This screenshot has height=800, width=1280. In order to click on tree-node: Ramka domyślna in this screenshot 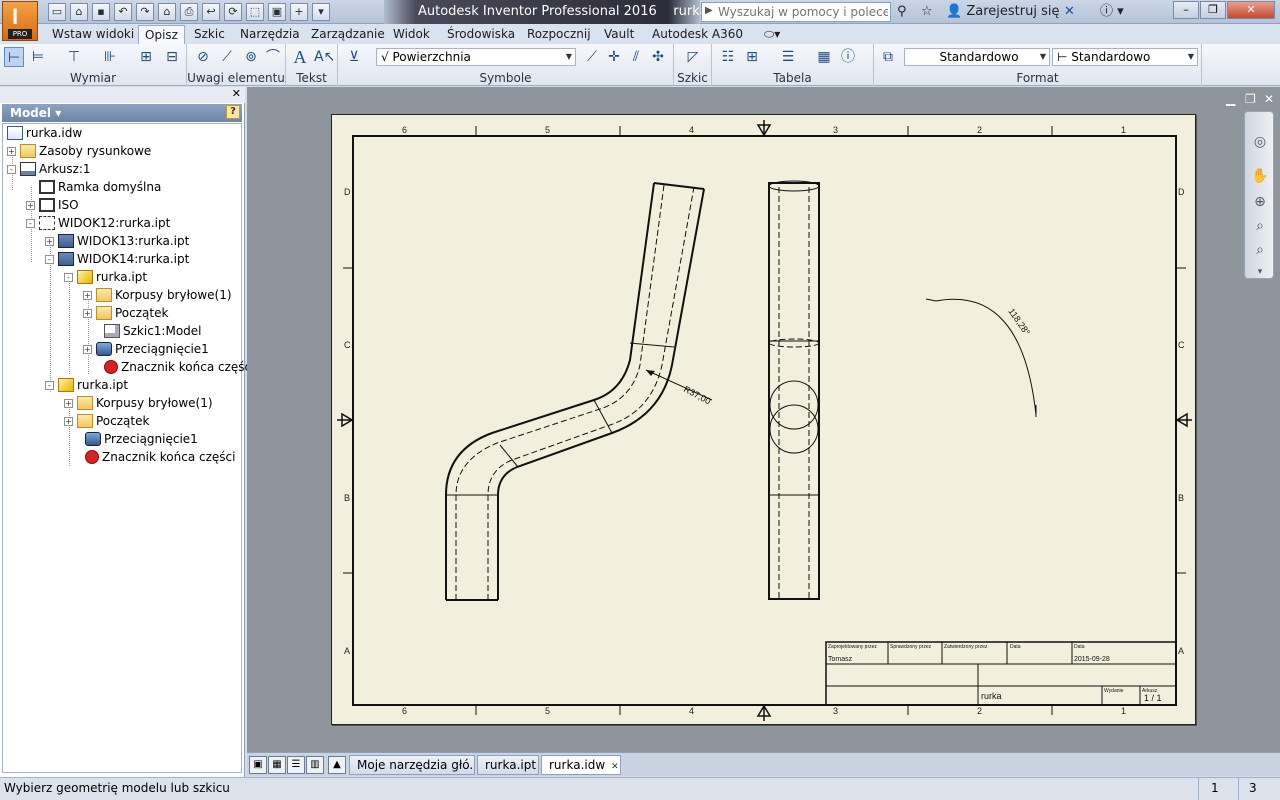, I will do `click(100, 187)`.